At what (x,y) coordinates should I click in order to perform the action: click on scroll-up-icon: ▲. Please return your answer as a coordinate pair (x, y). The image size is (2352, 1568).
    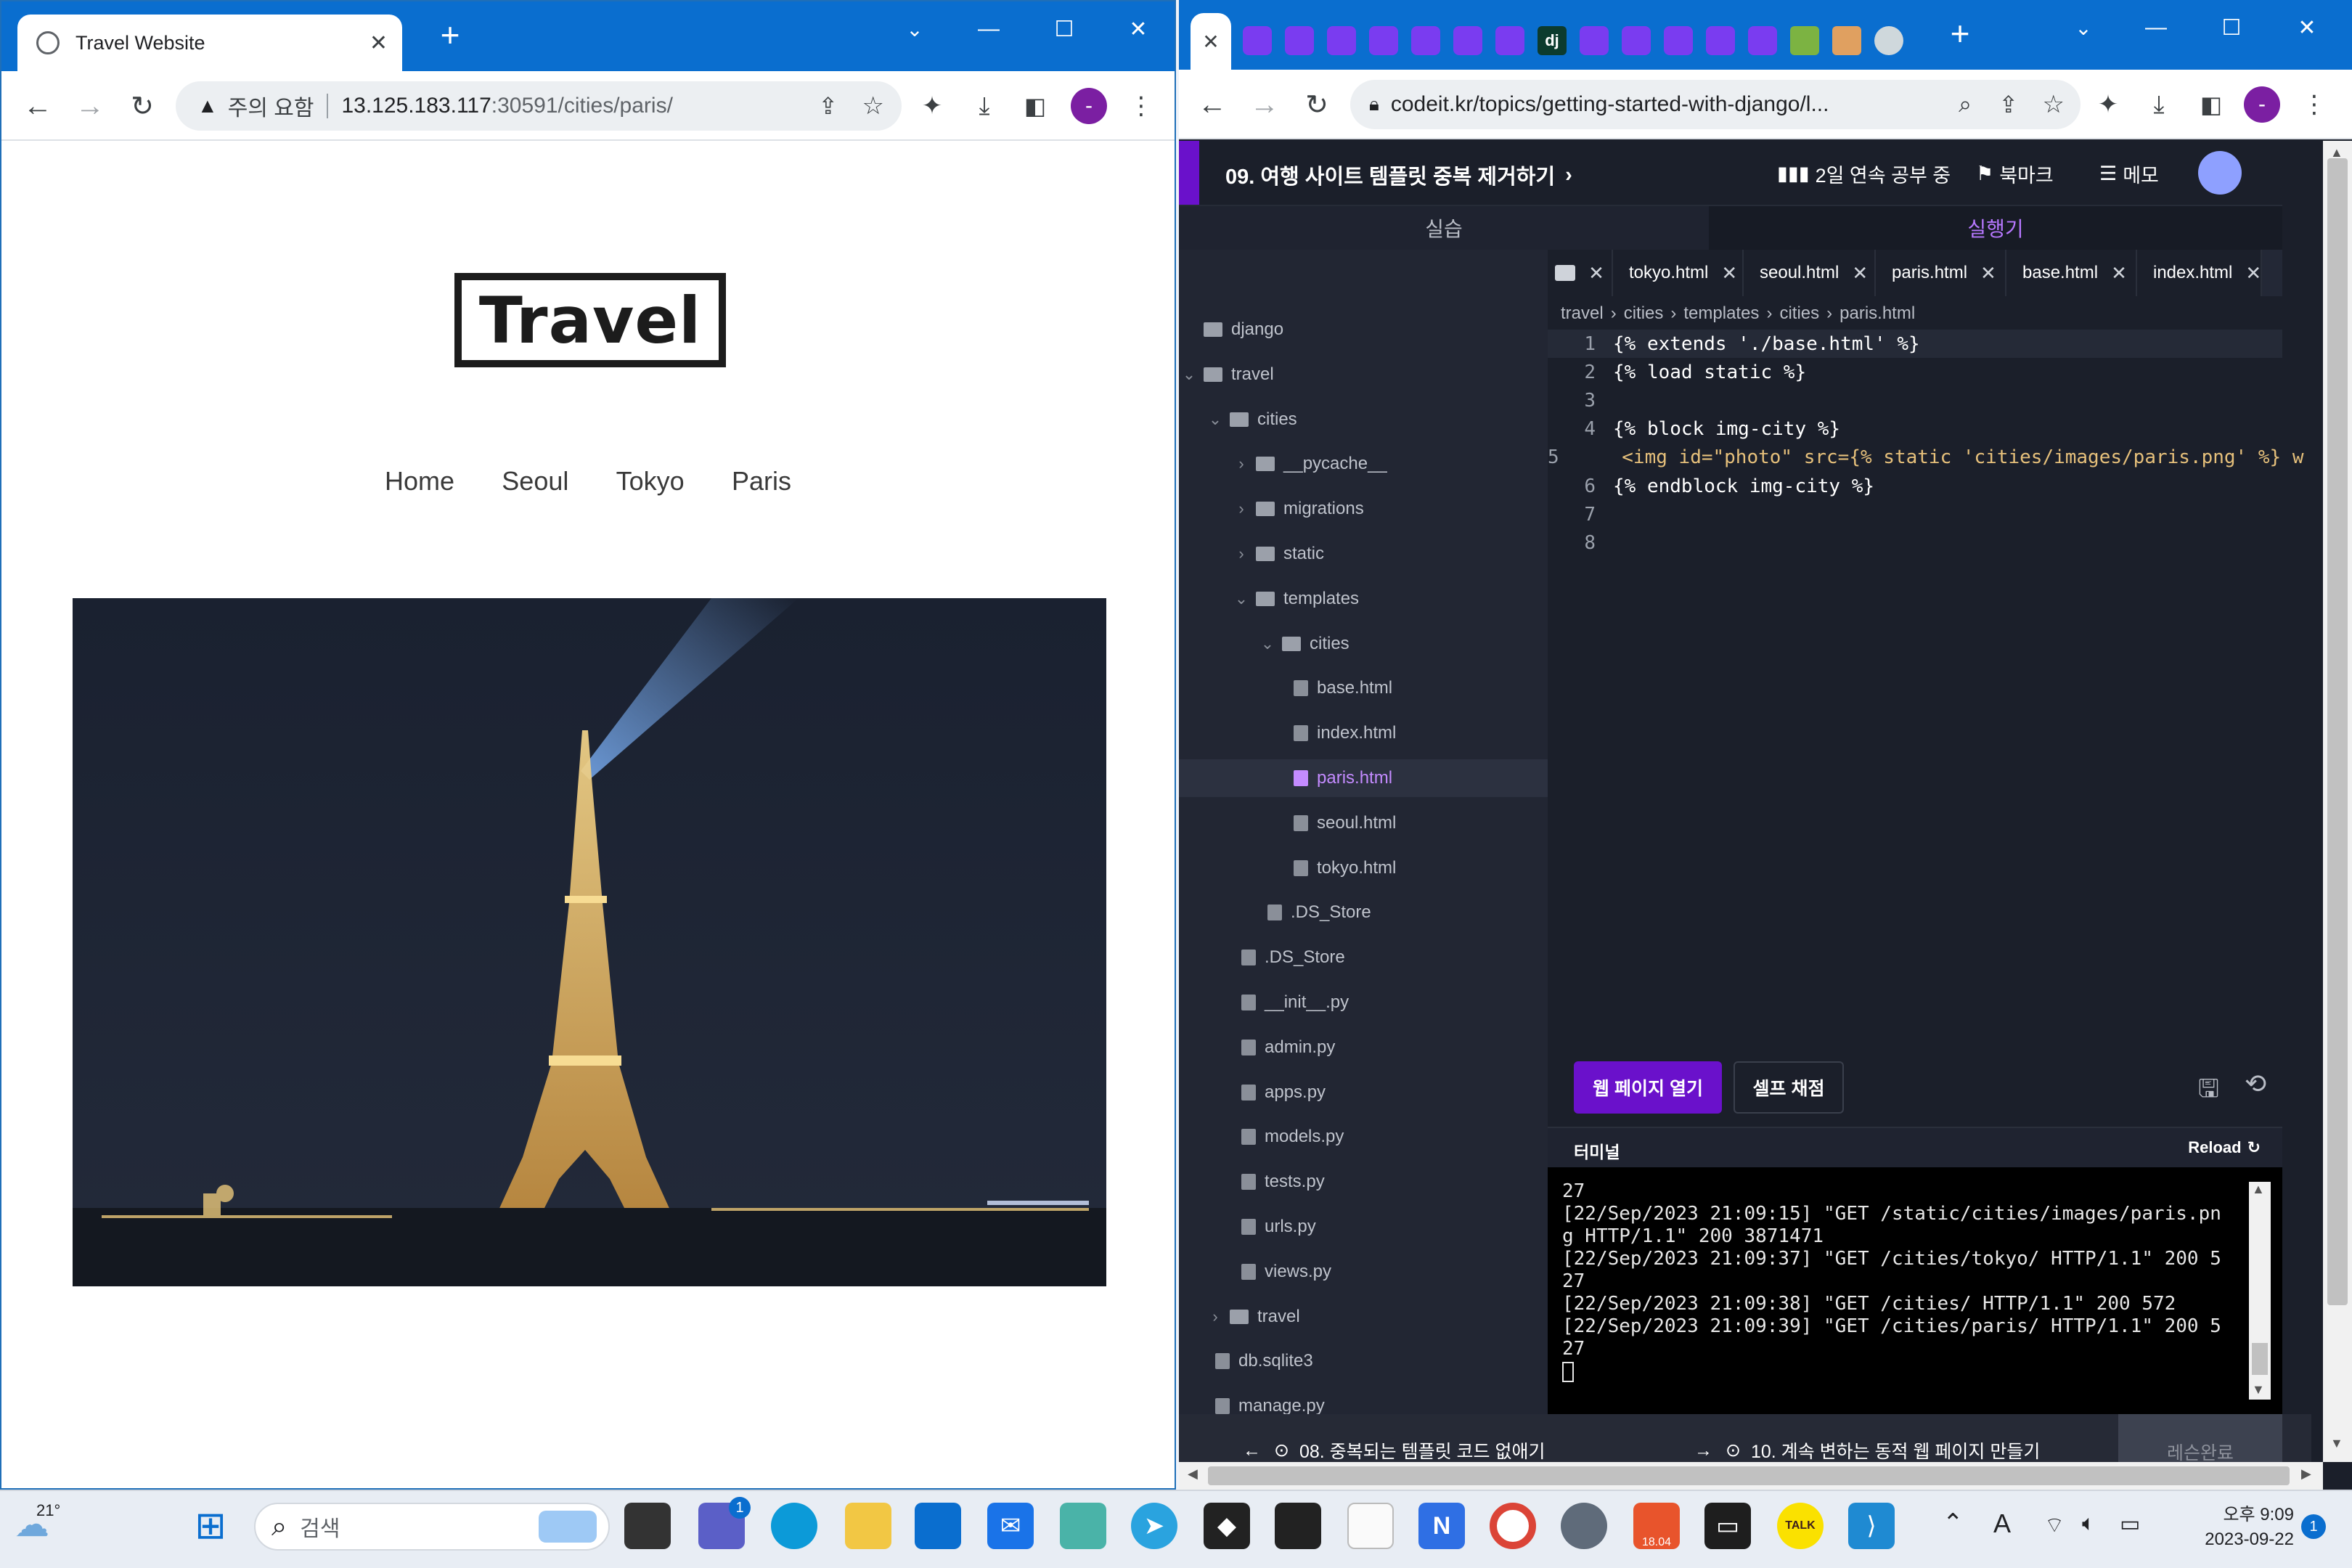
    Looking at the image, I should click on (2259, 1190).